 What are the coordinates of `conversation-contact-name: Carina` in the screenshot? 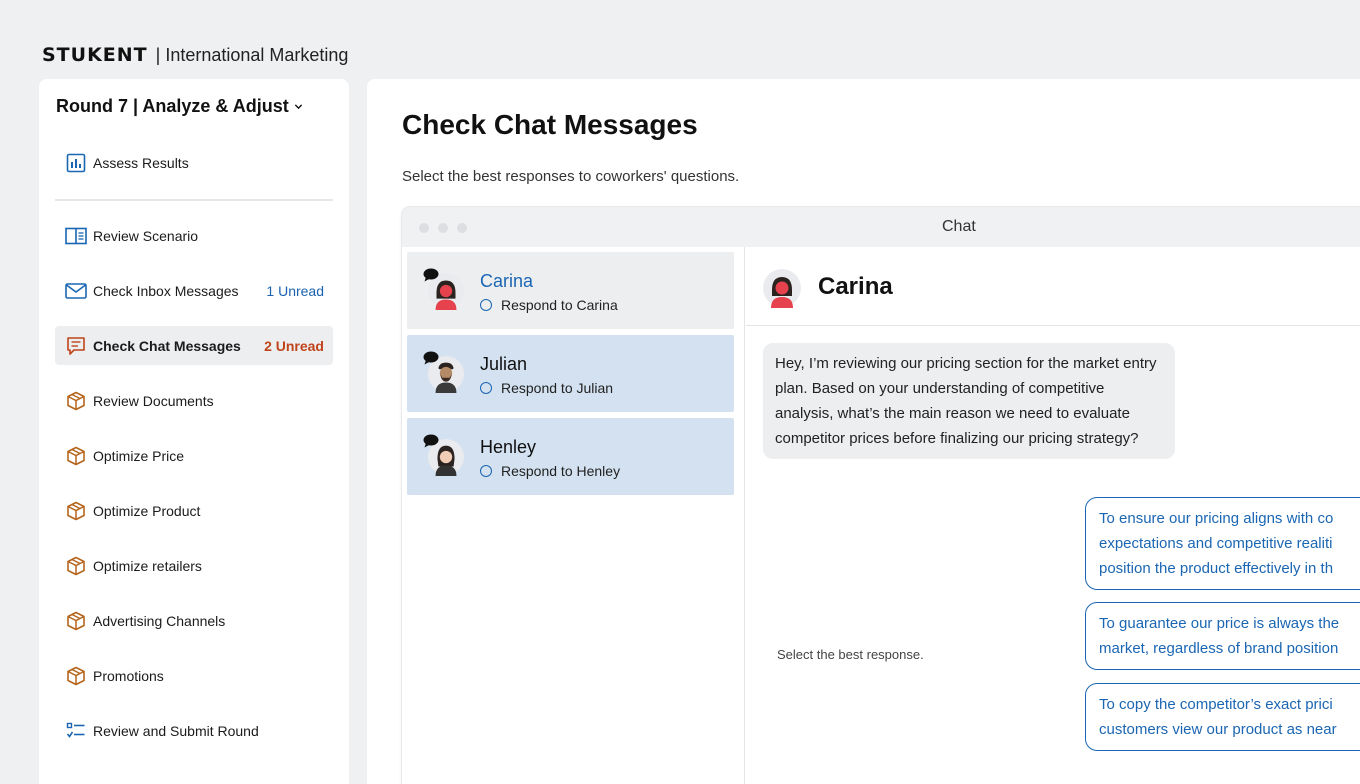 It's located at (855, 286).